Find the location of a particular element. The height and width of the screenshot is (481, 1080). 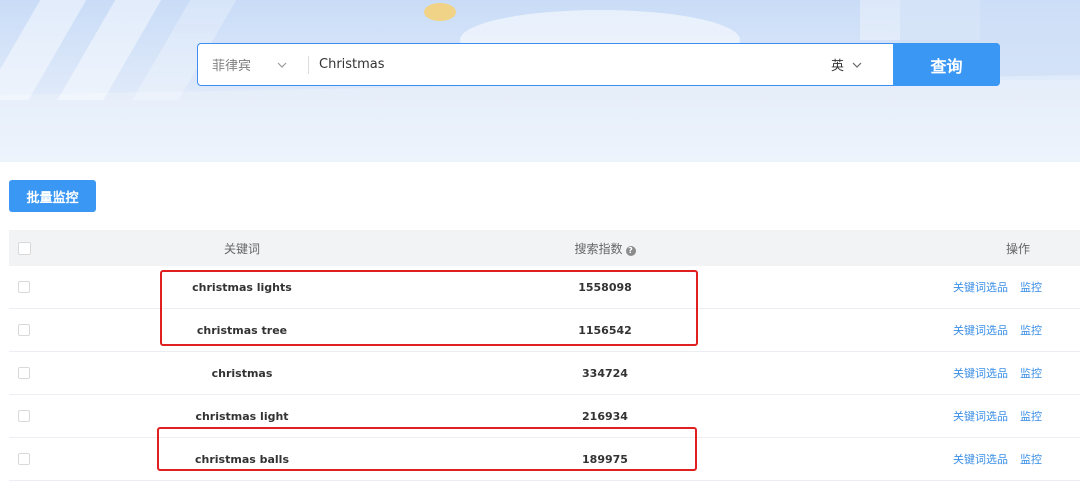

table-header: 关键词 搜索指数? 操作 is located at coordinates (544, 248).